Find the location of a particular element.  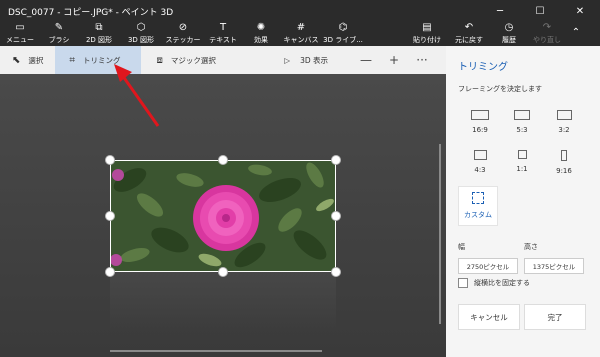

window-title: DSC_0077 - コピー.JPG* - ペイント 3D is located at coordinates (91, 12).